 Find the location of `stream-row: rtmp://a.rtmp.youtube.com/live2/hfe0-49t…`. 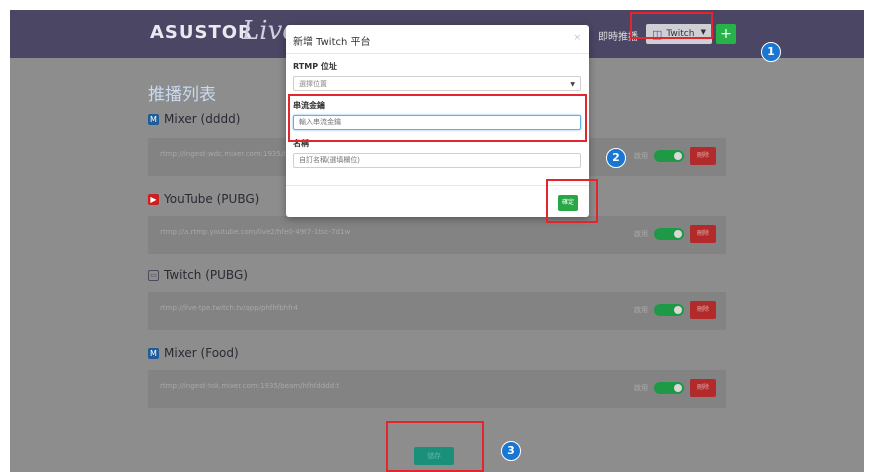

stream-row: rtmp://a.rtmp.youtube.com/live2/hfe0-49t… is located at coordinates (437, 235).